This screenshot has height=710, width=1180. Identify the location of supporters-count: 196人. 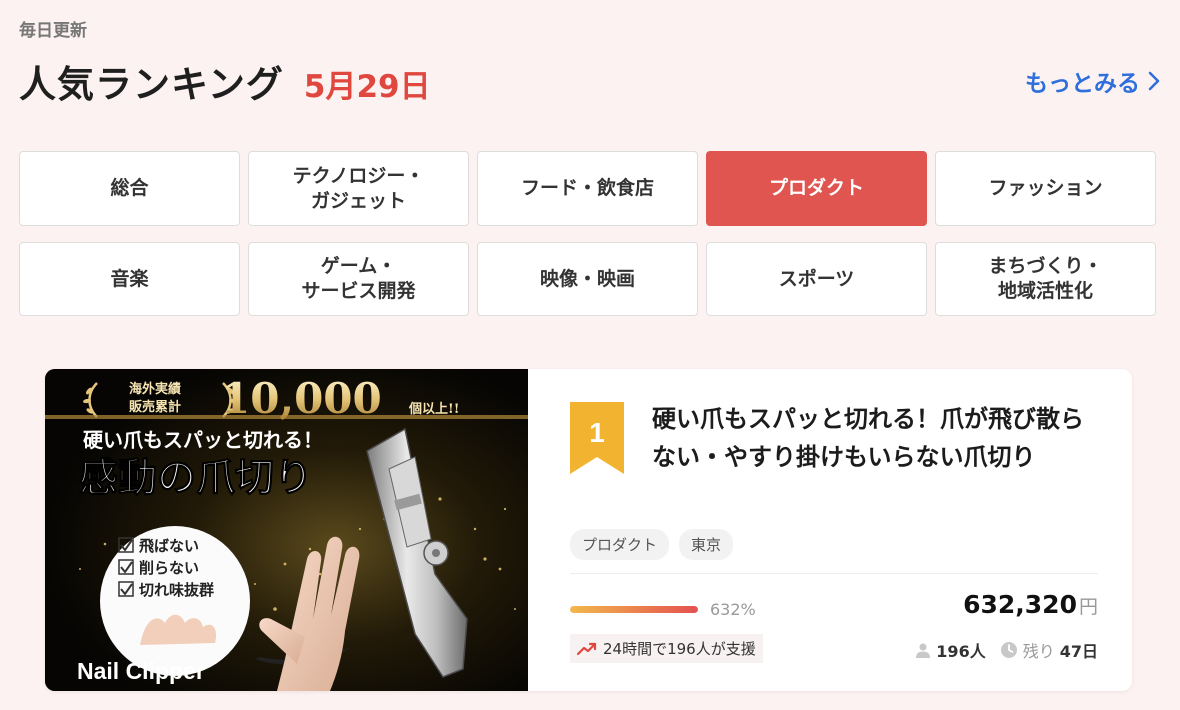
(950, 650).